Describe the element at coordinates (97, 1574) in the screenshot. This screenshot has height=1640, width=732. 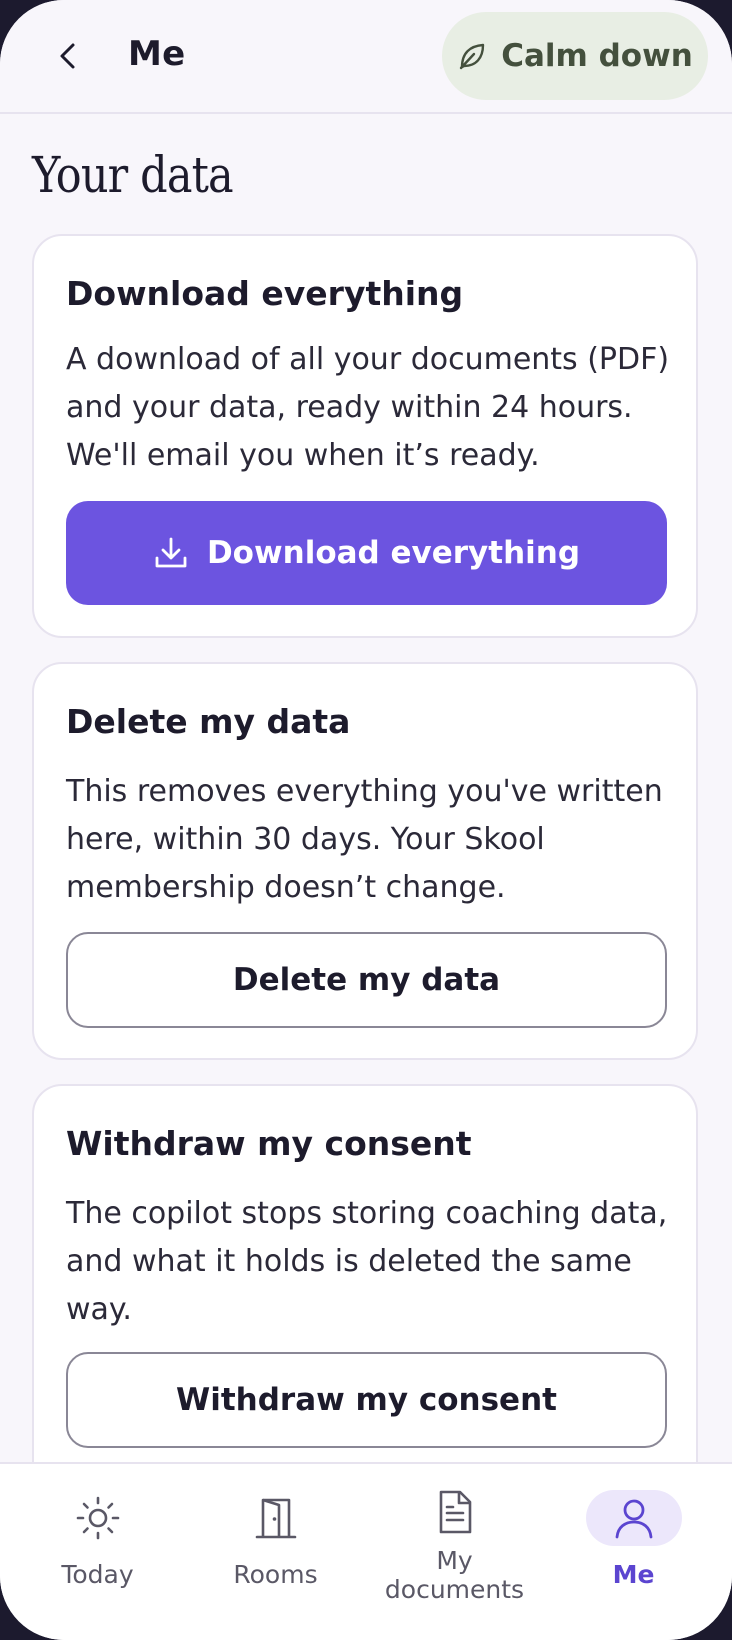
I see `nav-label-today: Today` at that location.